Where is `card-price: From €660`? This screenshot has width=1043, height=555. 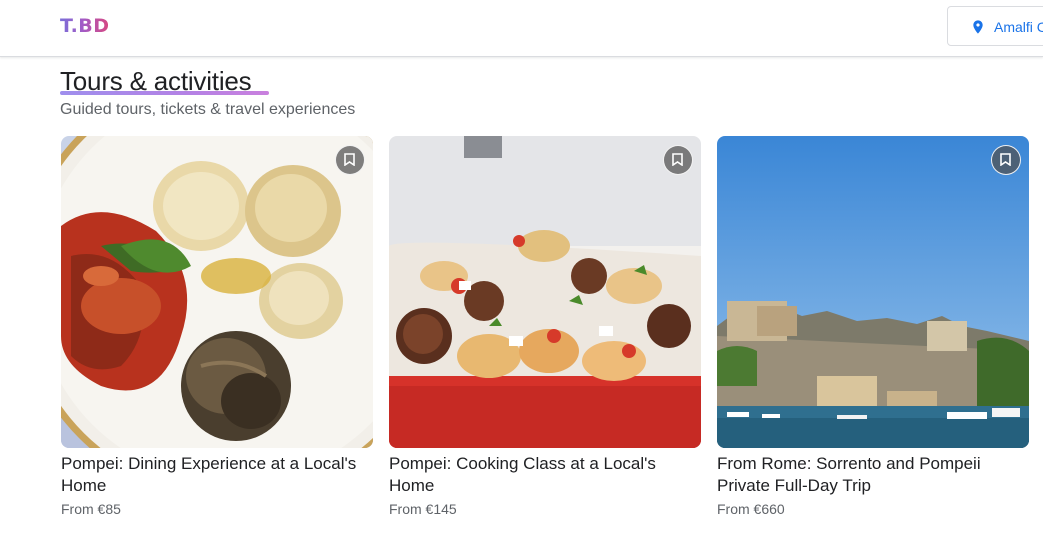
card-price: From €660 is located at coordinates (751, 509).